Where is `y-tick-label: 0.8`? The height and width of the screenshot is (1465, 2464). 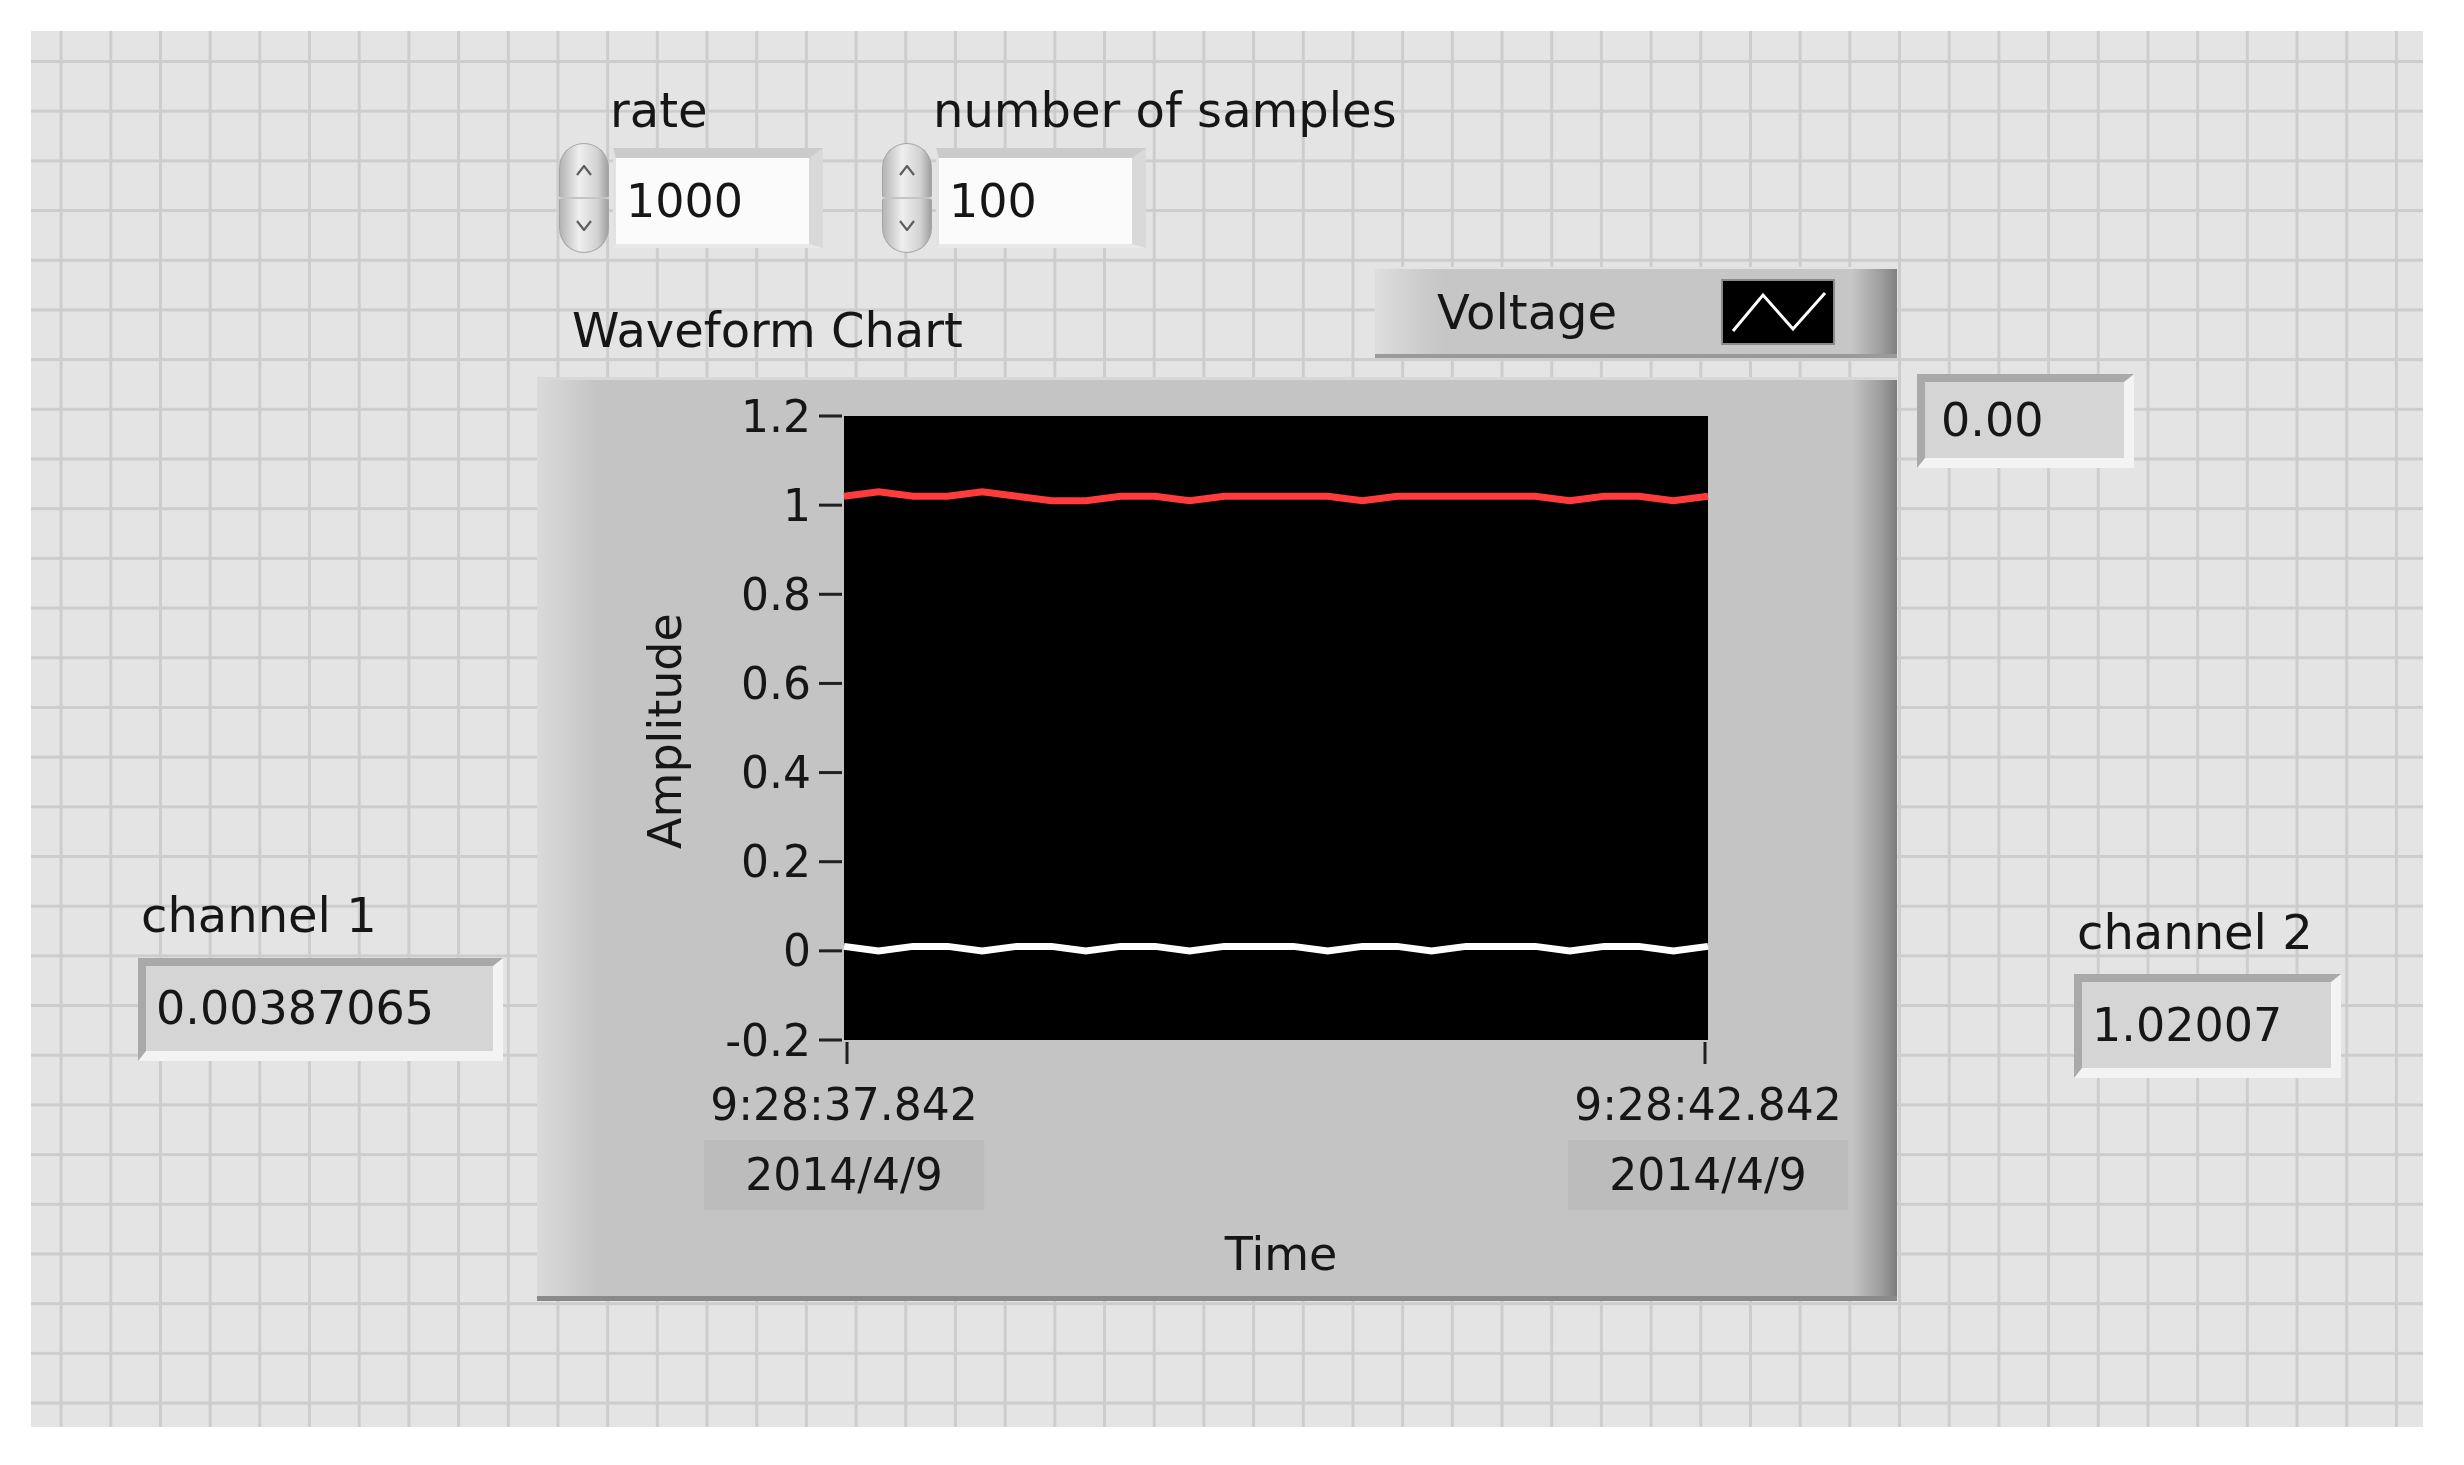 y-tick-label: 0.8 is located at coordinates (776, 594).